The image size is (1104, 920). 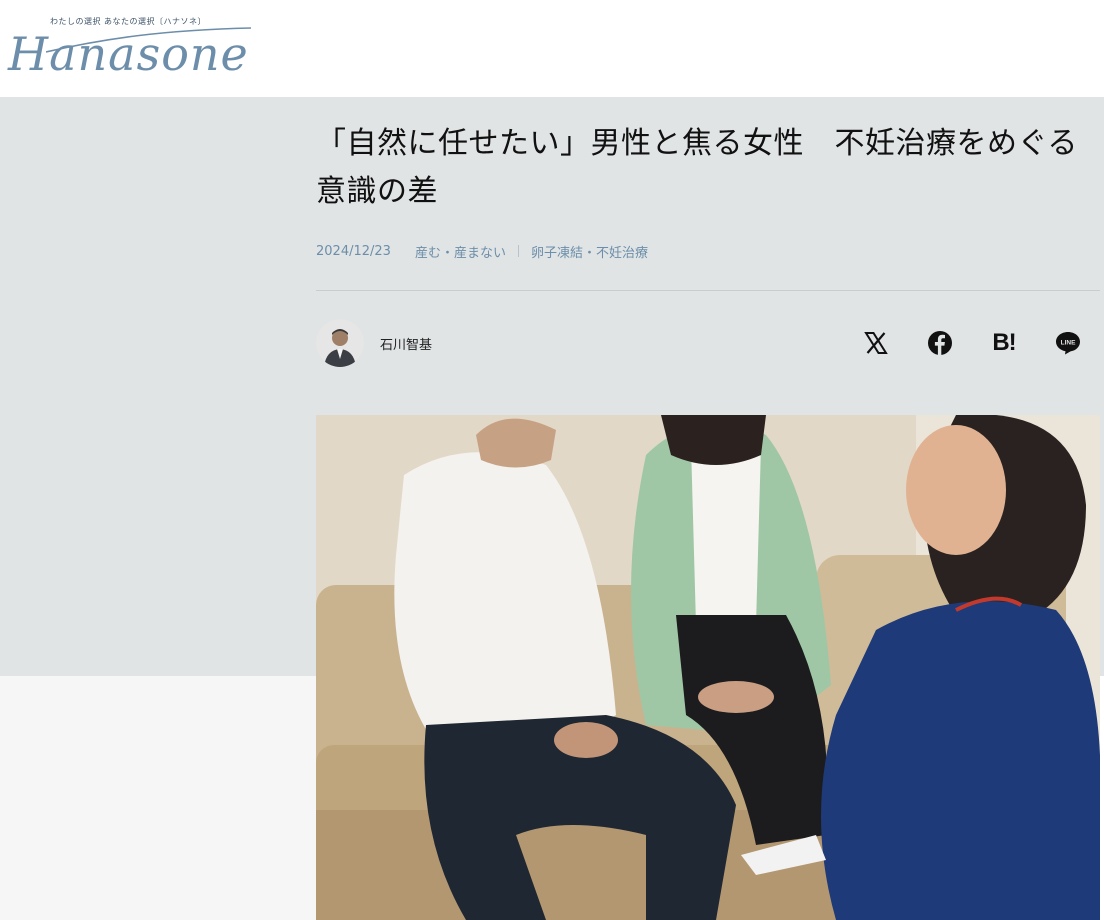 I want to click on line-icon: LINE, so click(x=1068, y=343).